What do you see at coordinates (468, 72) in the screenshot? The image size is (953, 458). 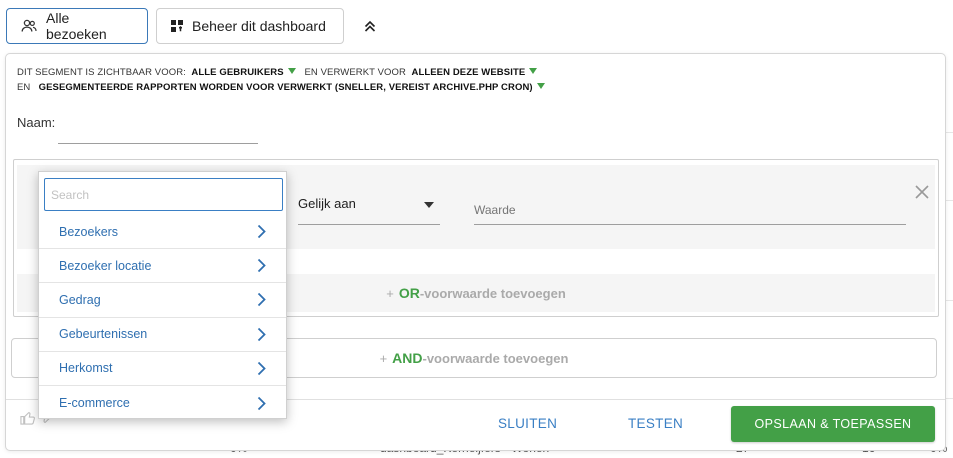 I see `processed-value: ALLEEN DEZE WEBSITE` at bounding box center [468, 72].